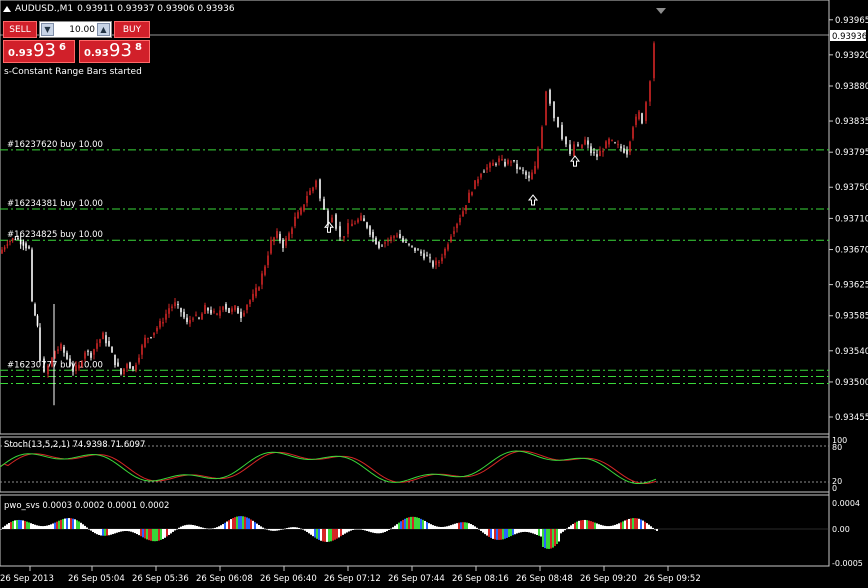  I want to click on volume-decrease-button: ▼, so click(47, 29).